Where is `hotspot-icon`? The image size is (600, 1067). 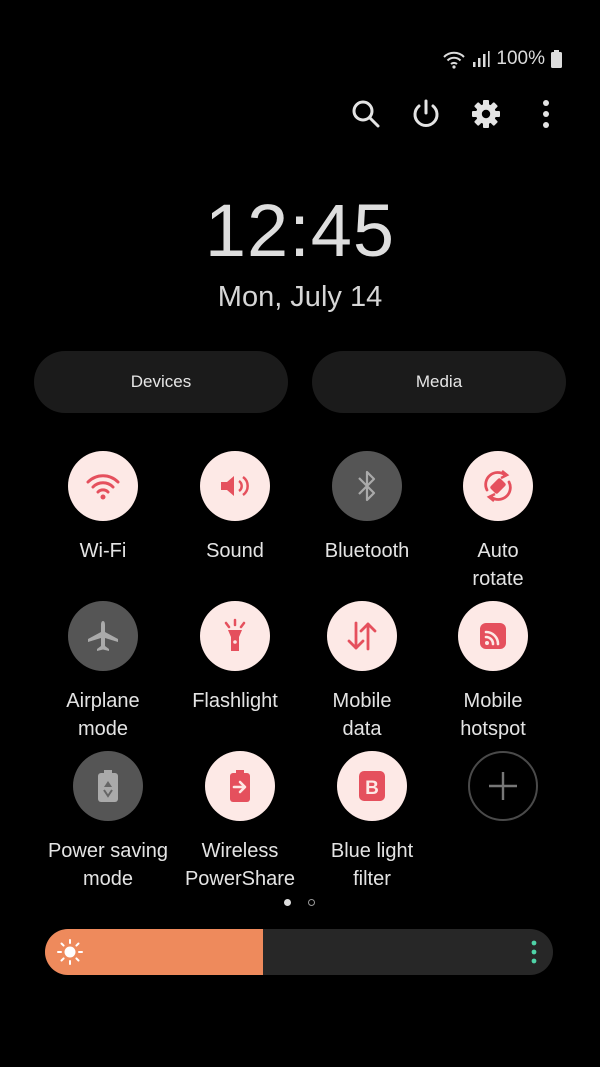 hotspot-icon is located at coordinates (493, 636).